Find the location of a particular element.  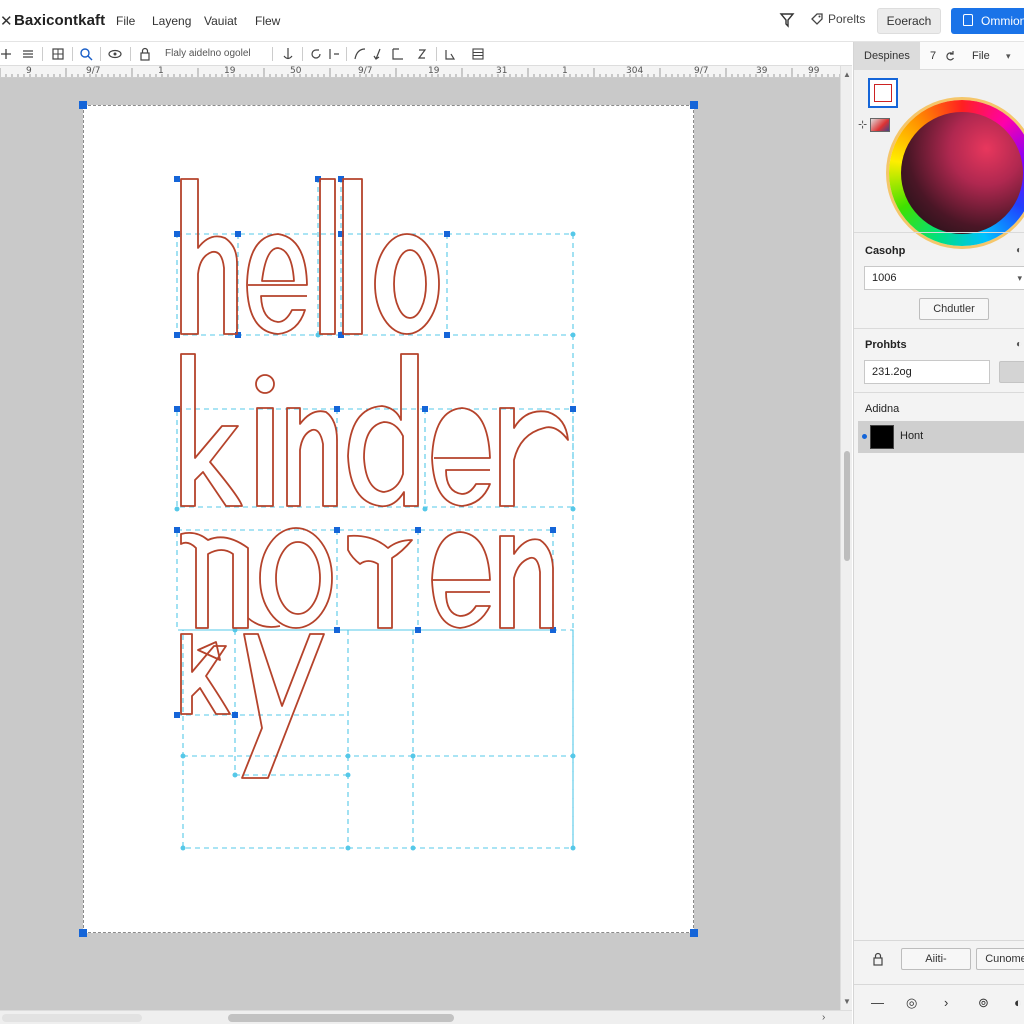

layers-icon is located at coordinates (28, 54).